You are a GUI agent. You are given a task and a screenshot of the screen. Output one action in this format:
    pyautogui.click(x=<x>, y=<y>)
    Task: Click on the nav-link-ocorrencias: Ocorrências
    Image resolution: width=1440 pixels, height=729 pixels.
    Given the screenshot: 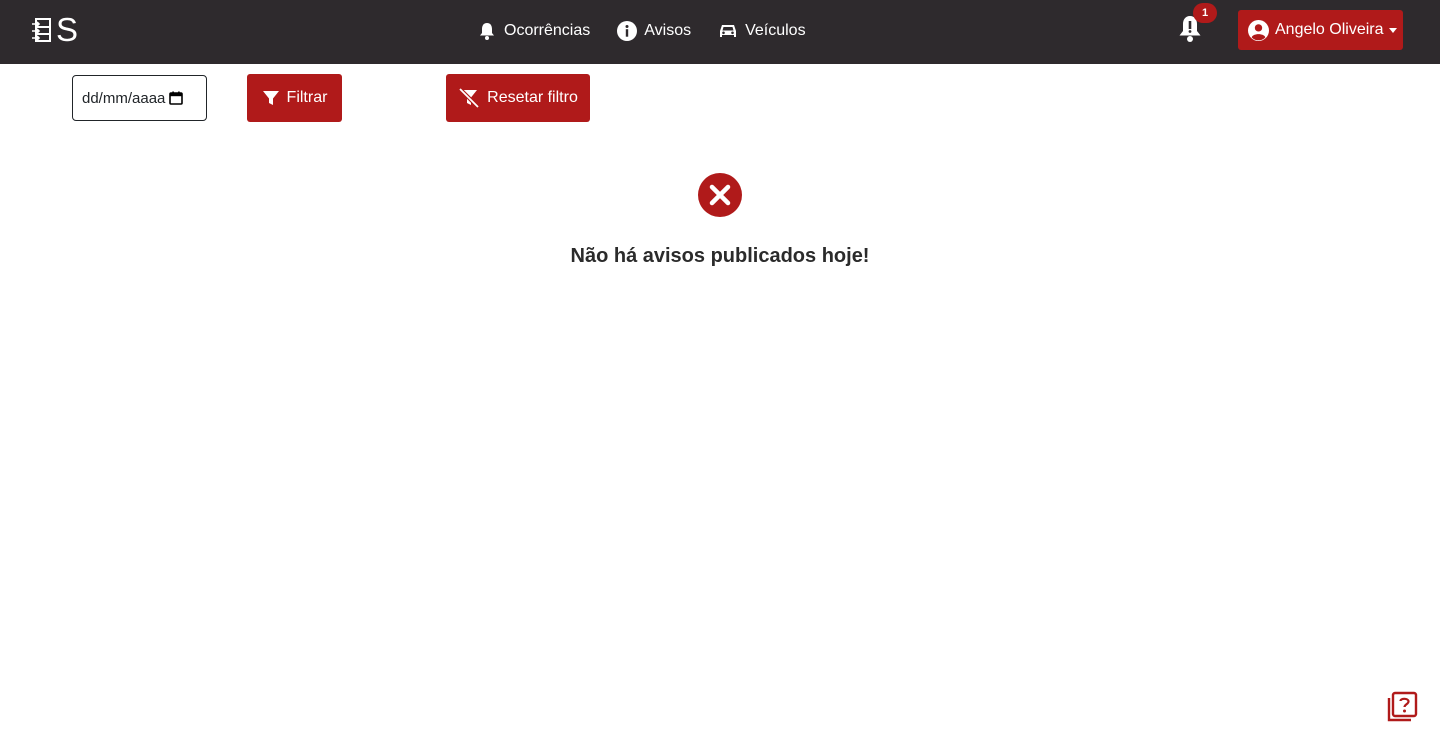 What is the action you would take?
    pyautogui.click(x=533, y=31)
    